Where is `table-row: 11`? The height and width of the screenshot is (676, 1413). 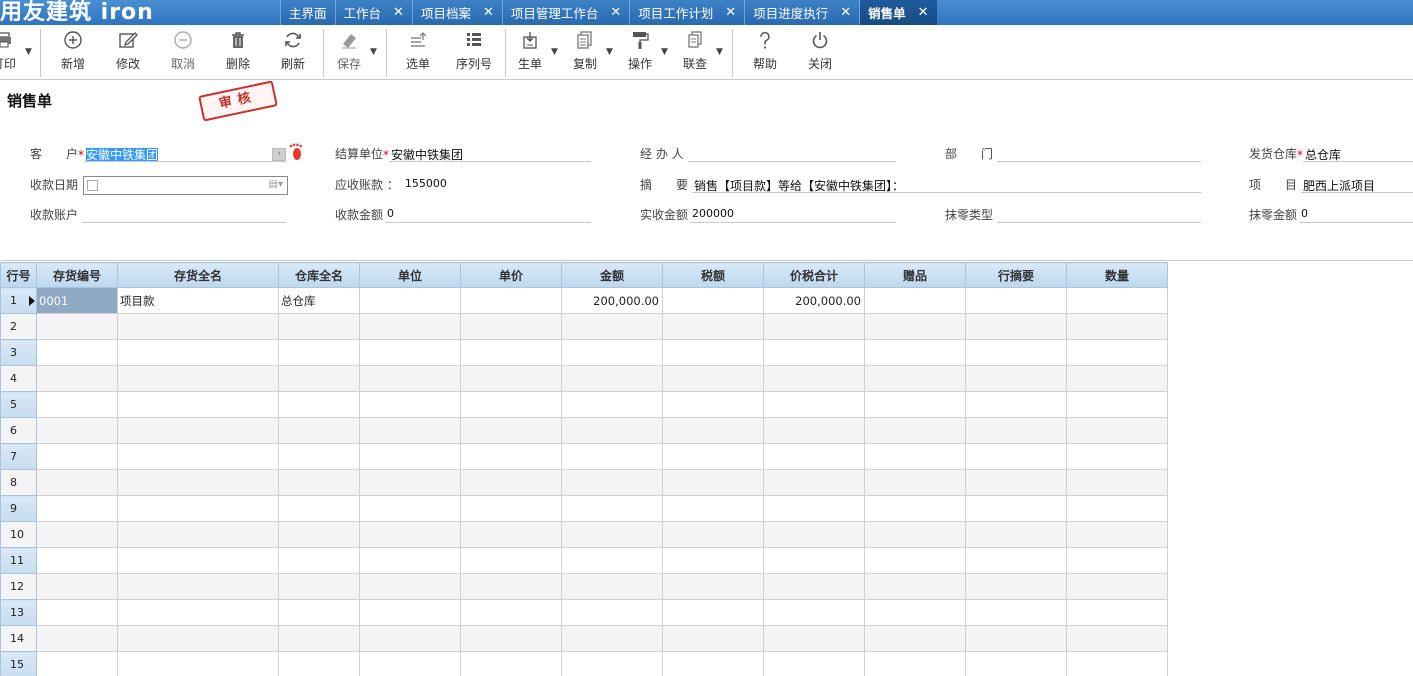 table-row: 11 is located at coordinates (584, 560).